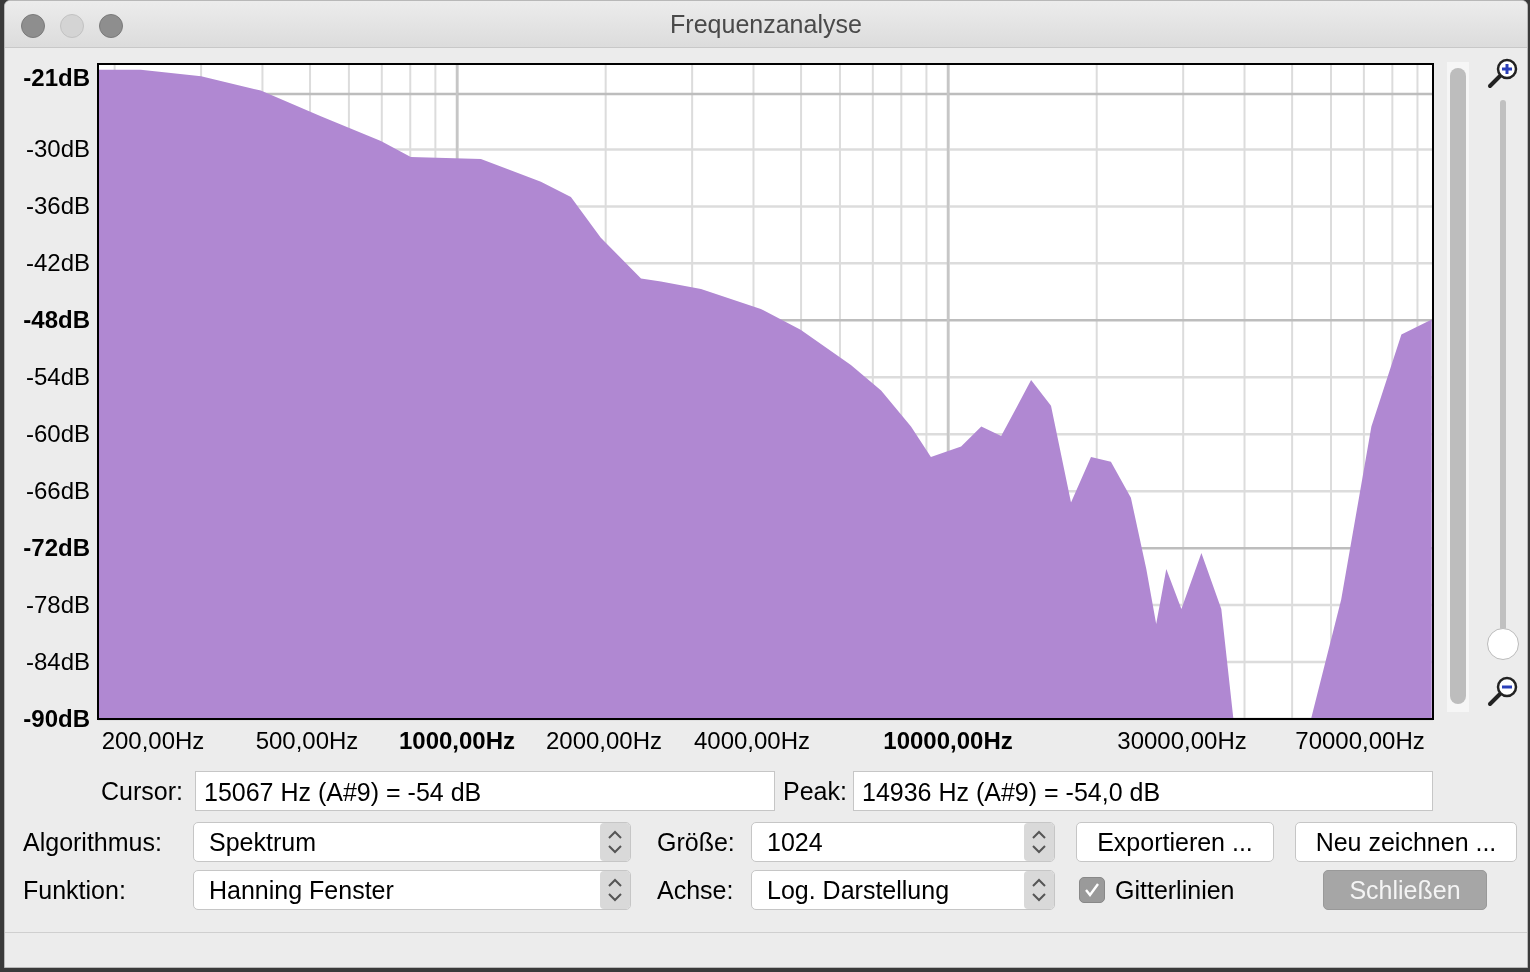  What do you see at coordinates (948, 740) in the screenshot?
I see `x-axis-label: 10000,00Hz` at bounding box center [948, 740].